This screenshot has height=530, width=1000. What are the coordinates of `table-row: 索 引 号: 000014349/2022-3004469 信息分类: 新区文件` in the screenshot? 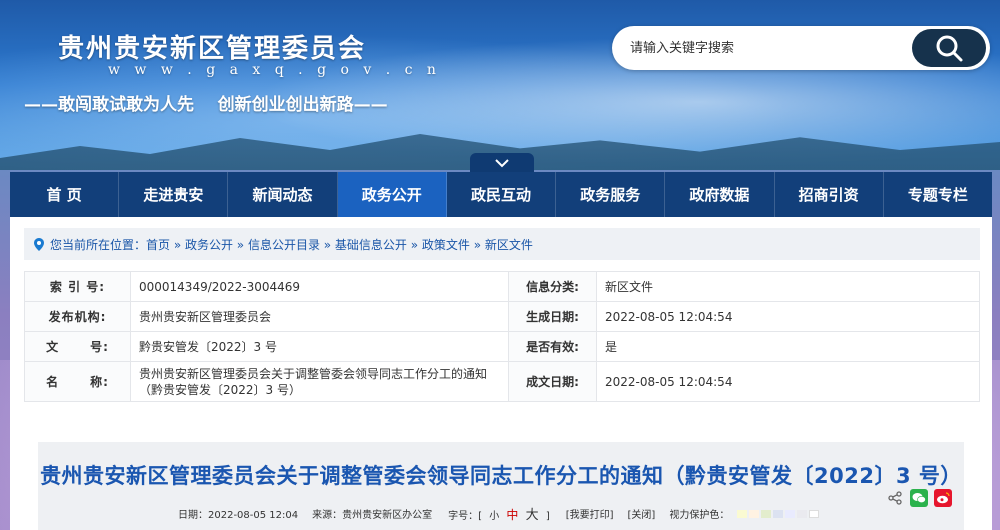 It's located at (502, 286).